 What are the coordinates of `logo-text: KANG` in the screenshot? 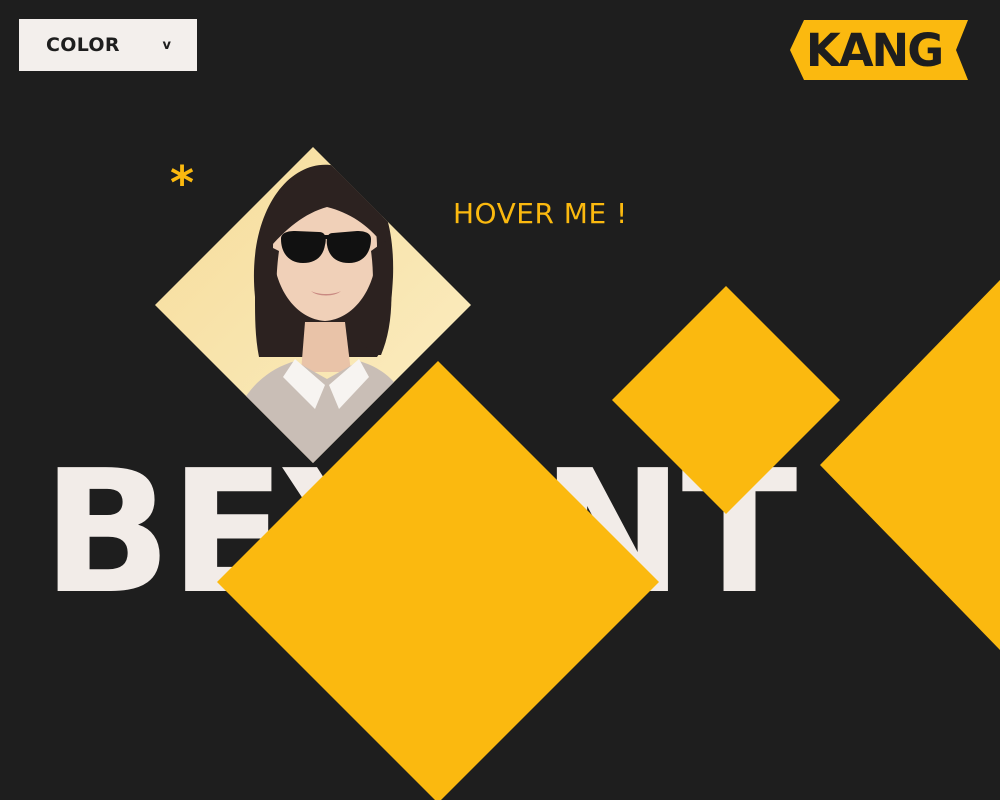 It's located at (874, 50).